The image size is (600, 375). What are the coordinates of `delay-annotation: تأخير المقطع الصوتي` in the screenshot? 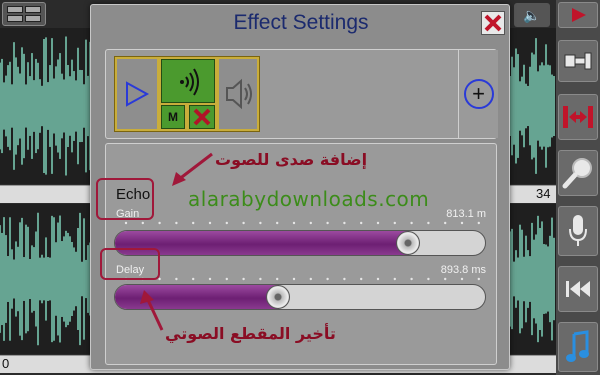 It's located at (250, 333).